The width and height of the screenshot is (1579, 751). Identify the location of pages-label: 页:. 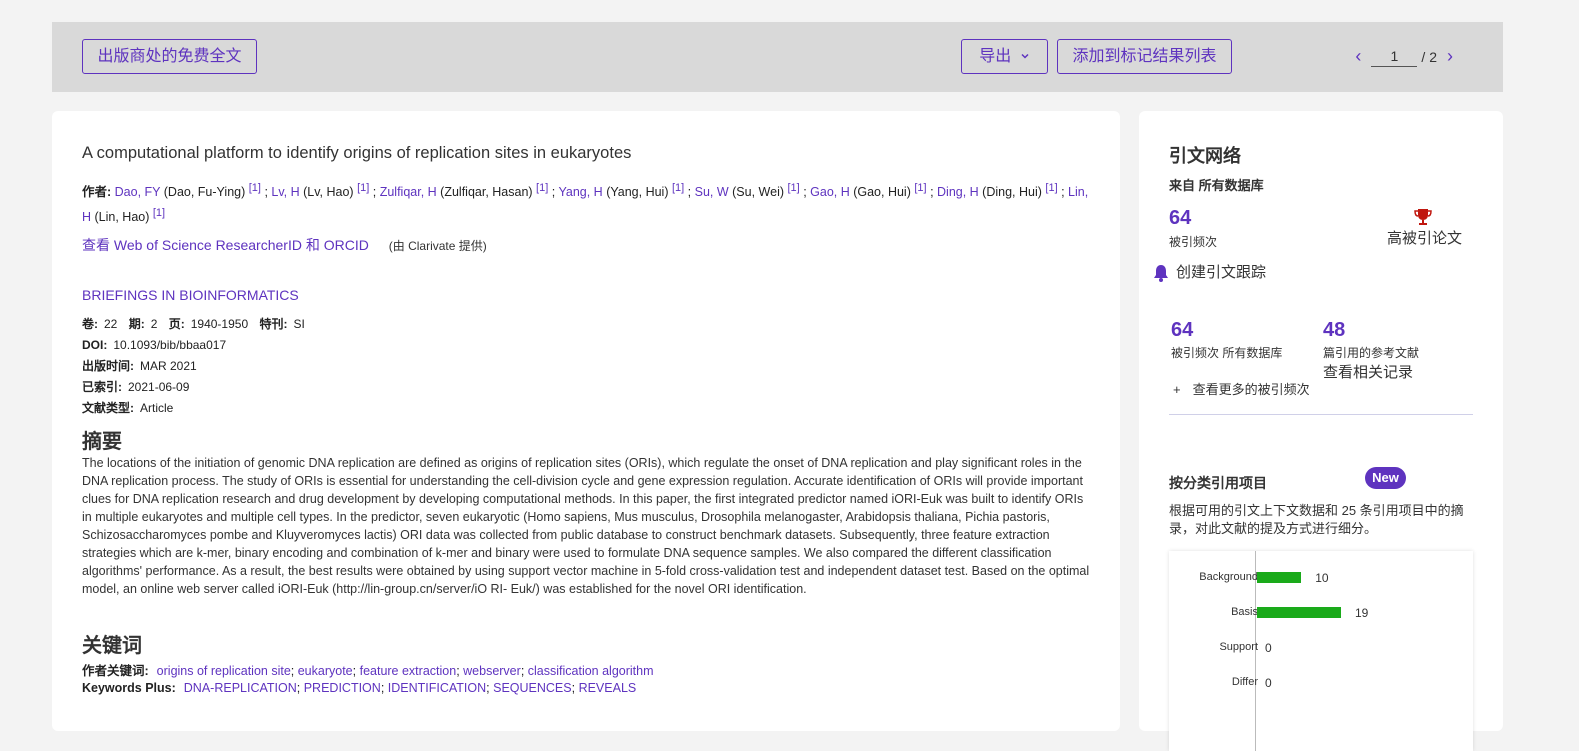
(176, 324).